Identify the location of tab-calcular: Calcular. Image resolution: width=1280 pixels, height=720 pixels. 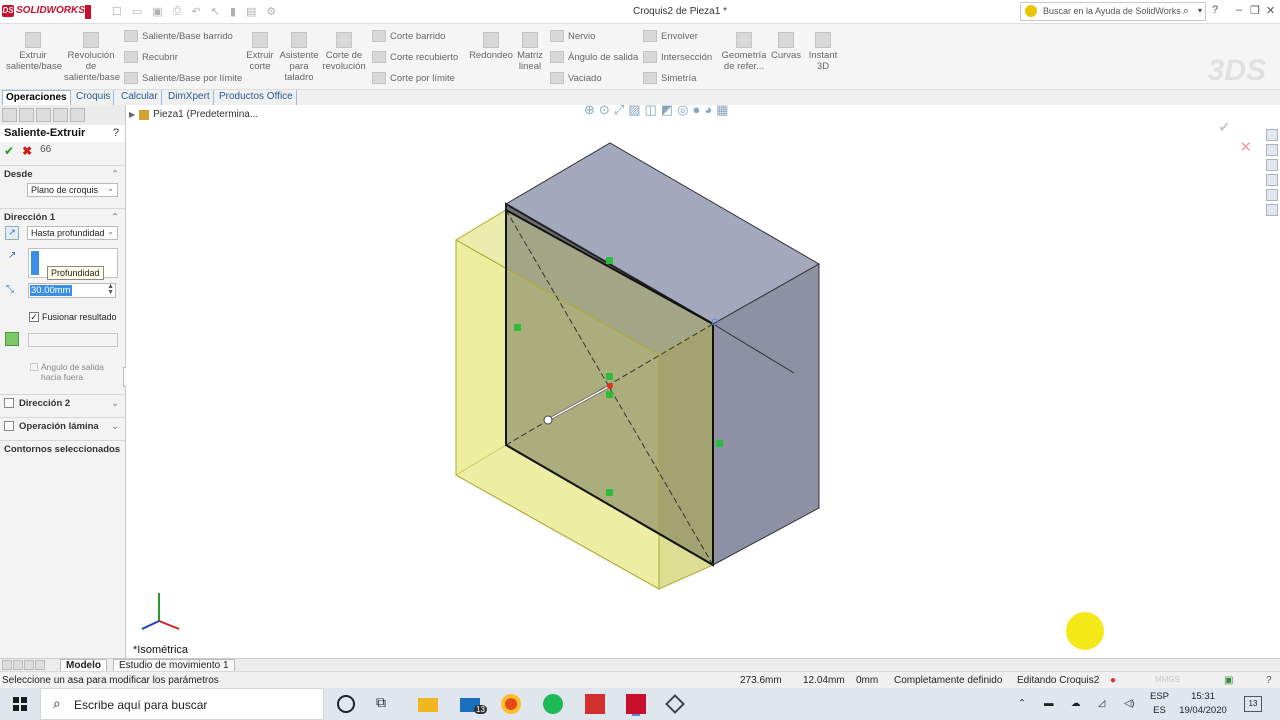
(140, 97).